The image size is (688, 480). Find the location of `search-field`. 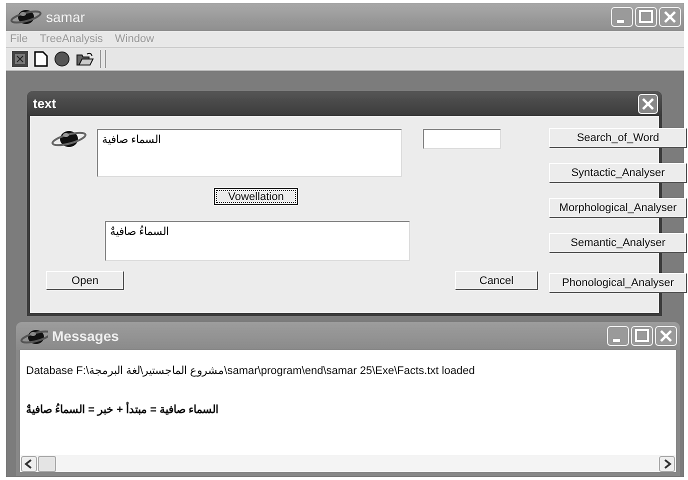

search-field is located at coordinates (462, 139).